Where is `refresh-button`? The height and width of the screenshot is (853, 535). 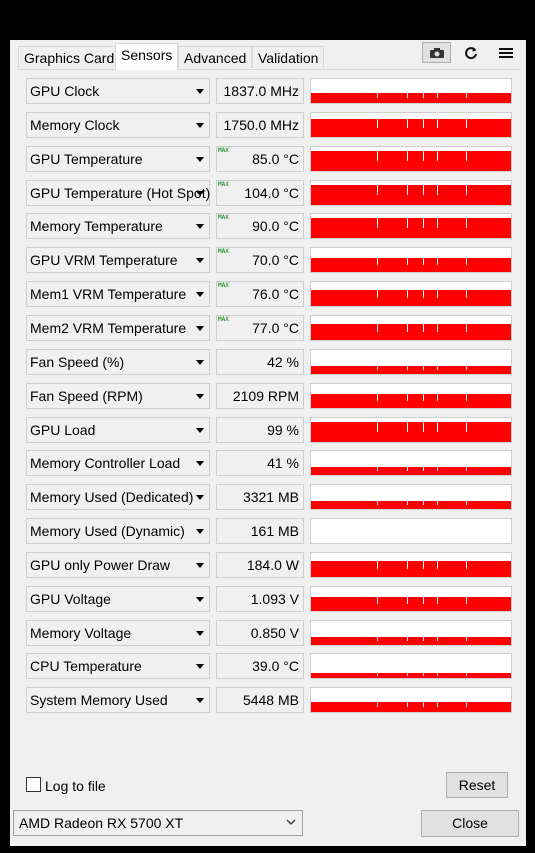 refresh-button is located at coordinates (470, 52).